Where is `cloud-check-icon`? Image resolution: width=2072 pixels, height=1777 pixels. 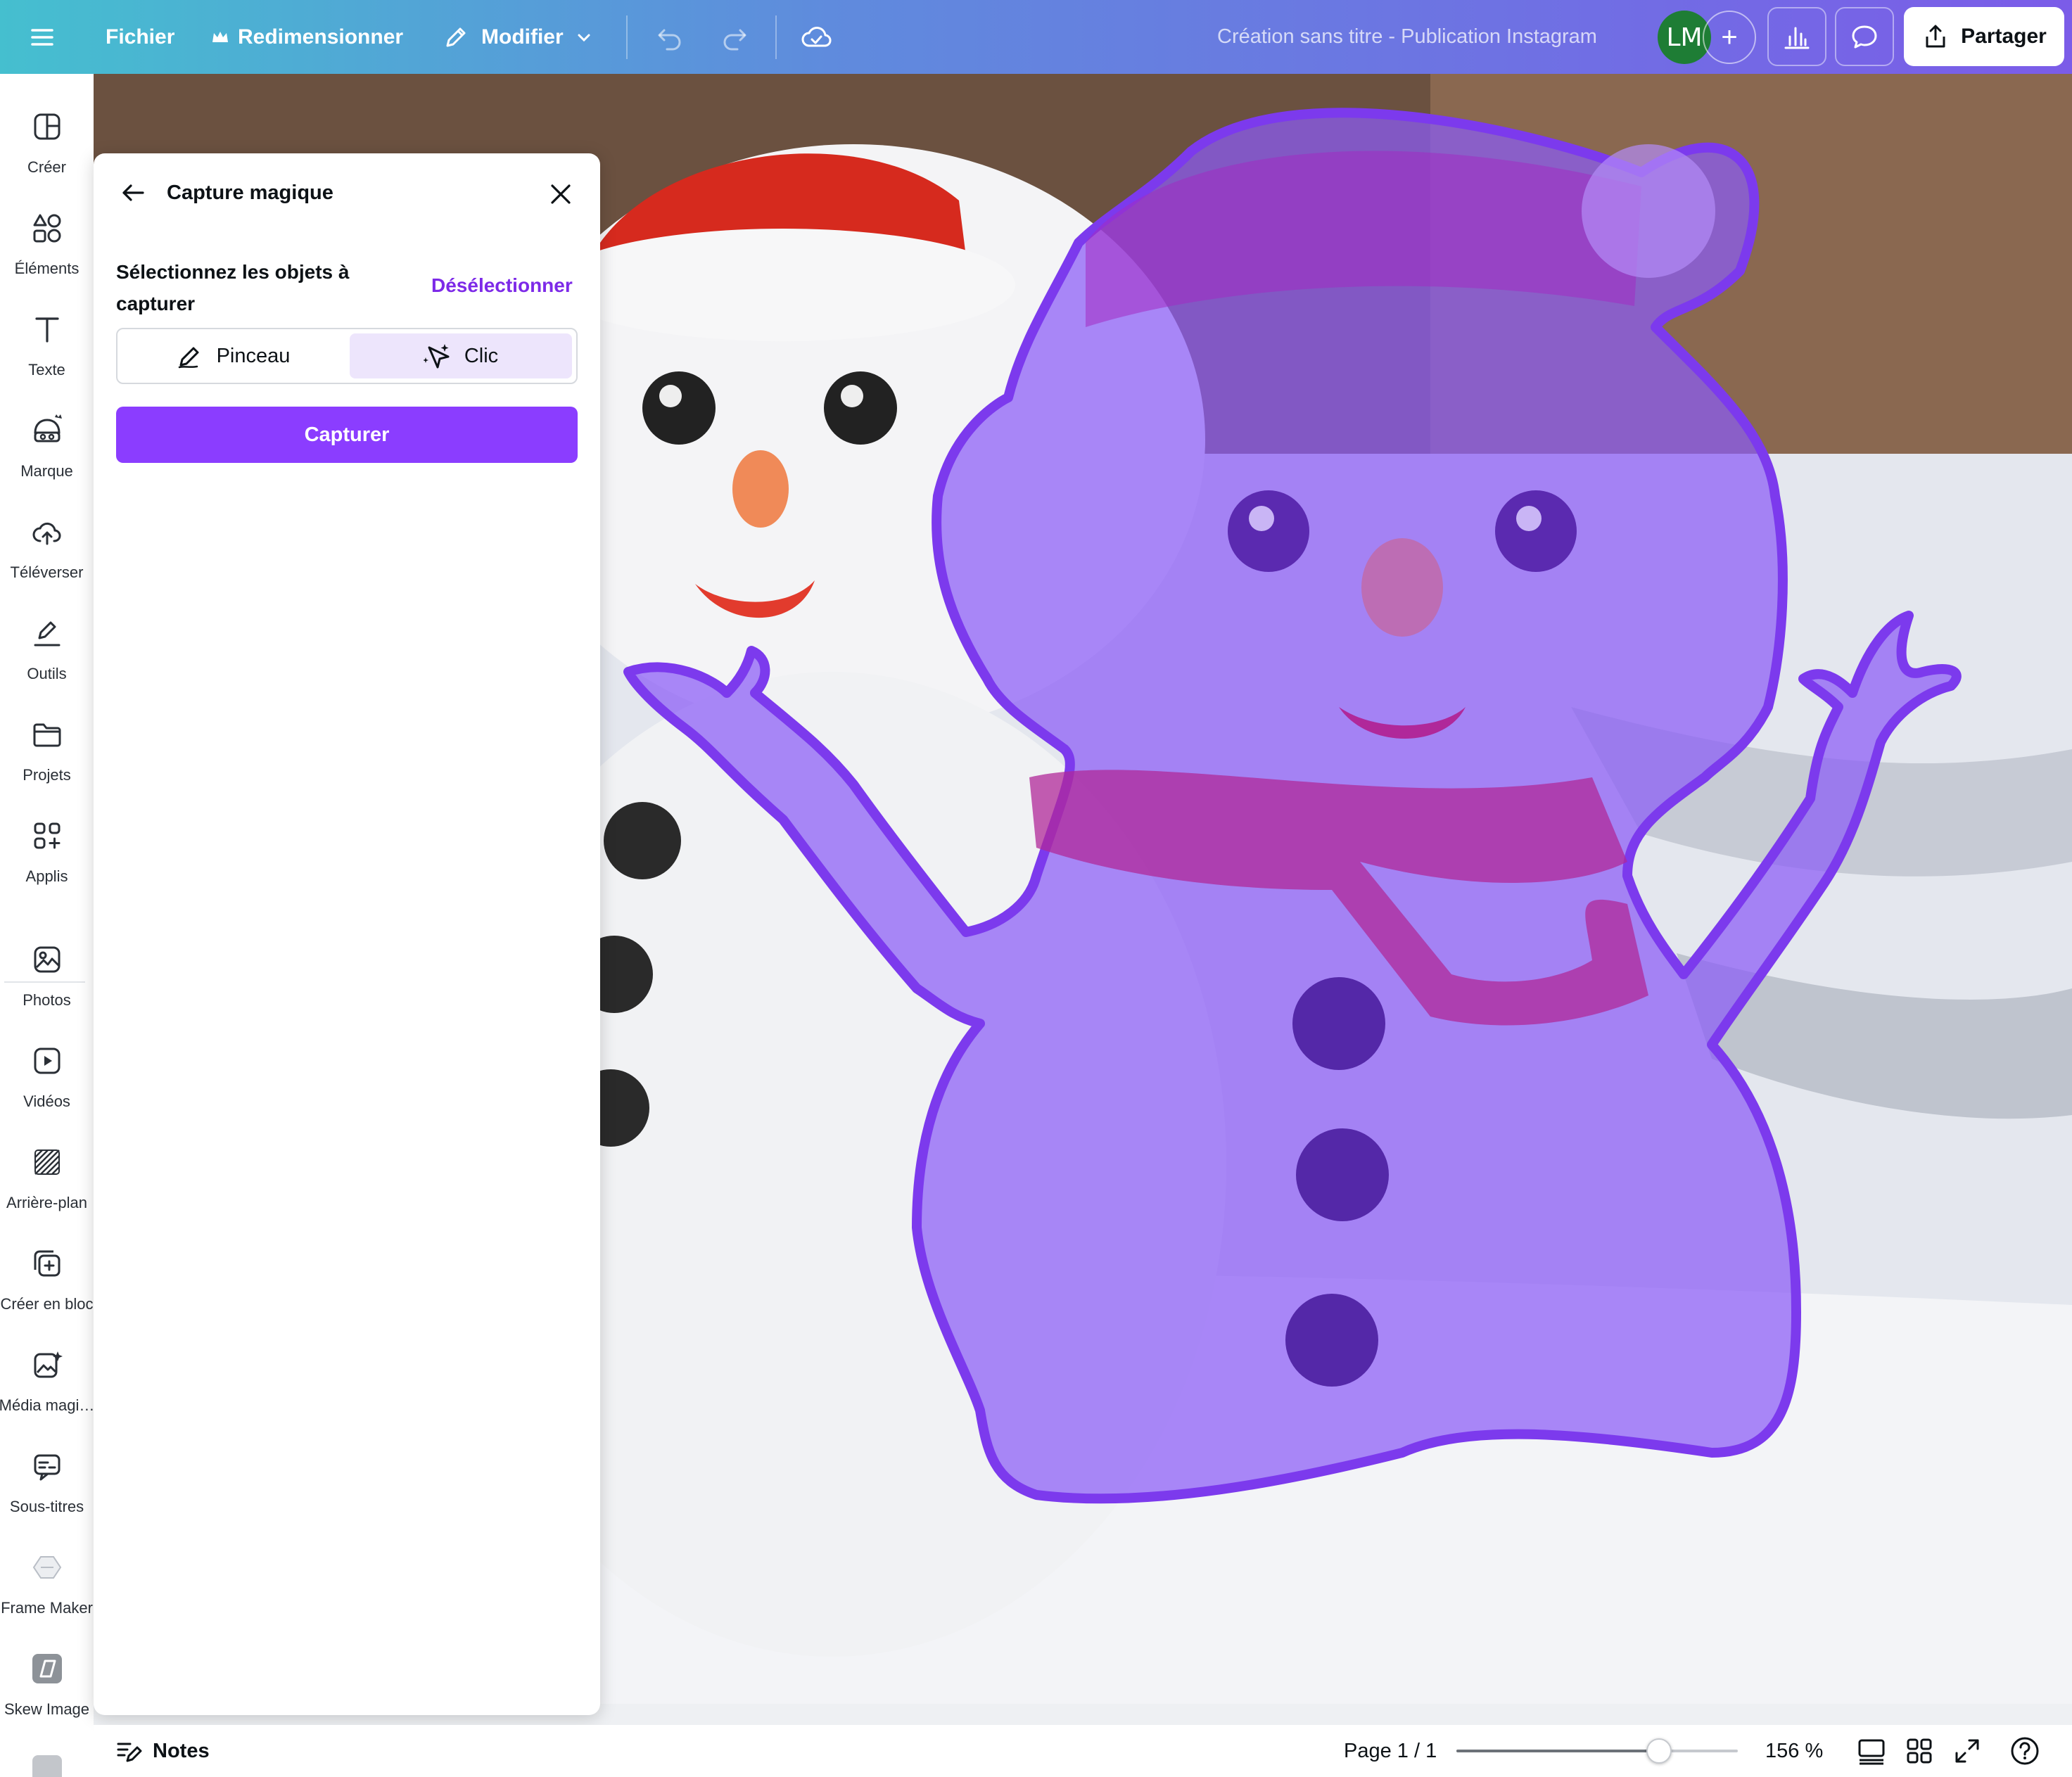
cloud-check-icon is located at coordinates (816, 36).